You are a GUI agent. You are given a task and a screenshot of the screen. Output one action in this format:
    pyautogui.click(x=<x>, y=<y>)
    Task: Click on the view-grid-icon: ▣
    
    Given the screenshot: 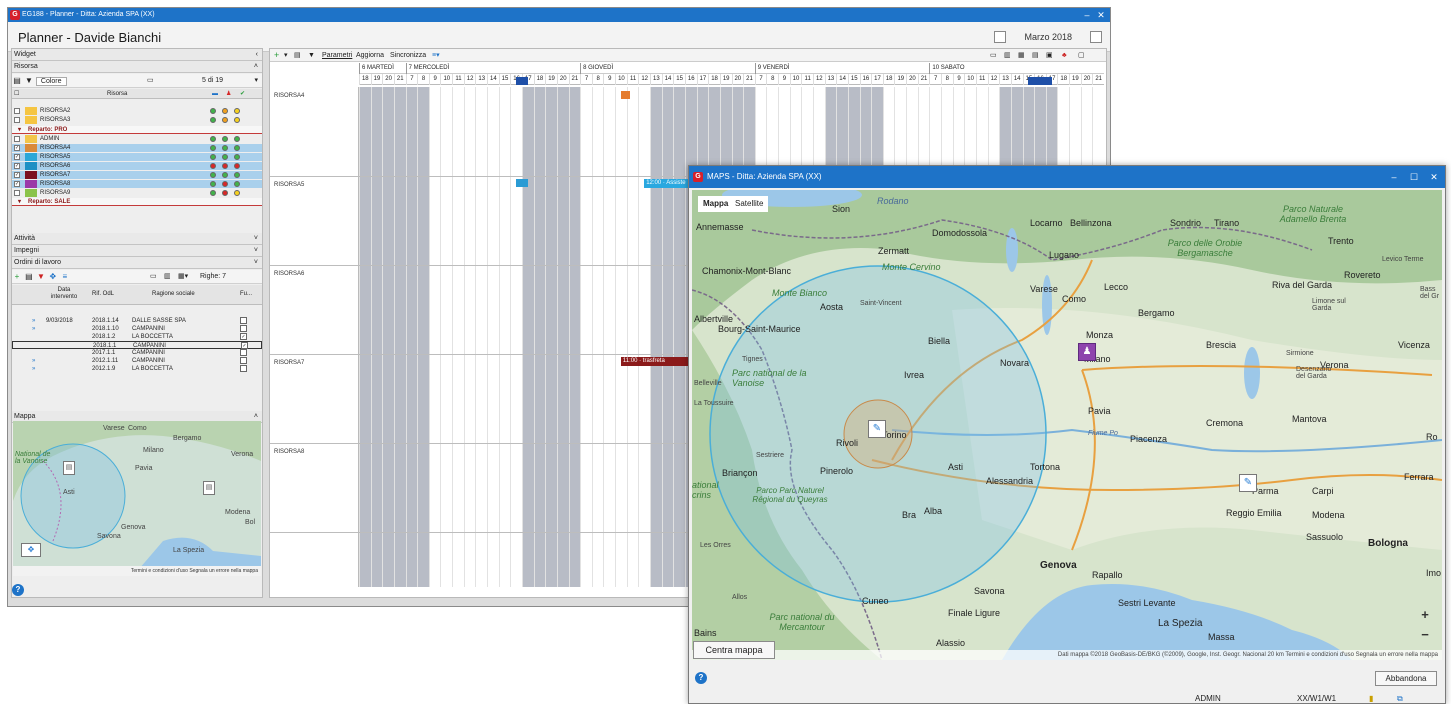 What is the action you would take?
    pyautogui.click(x=1049, y=55)
    